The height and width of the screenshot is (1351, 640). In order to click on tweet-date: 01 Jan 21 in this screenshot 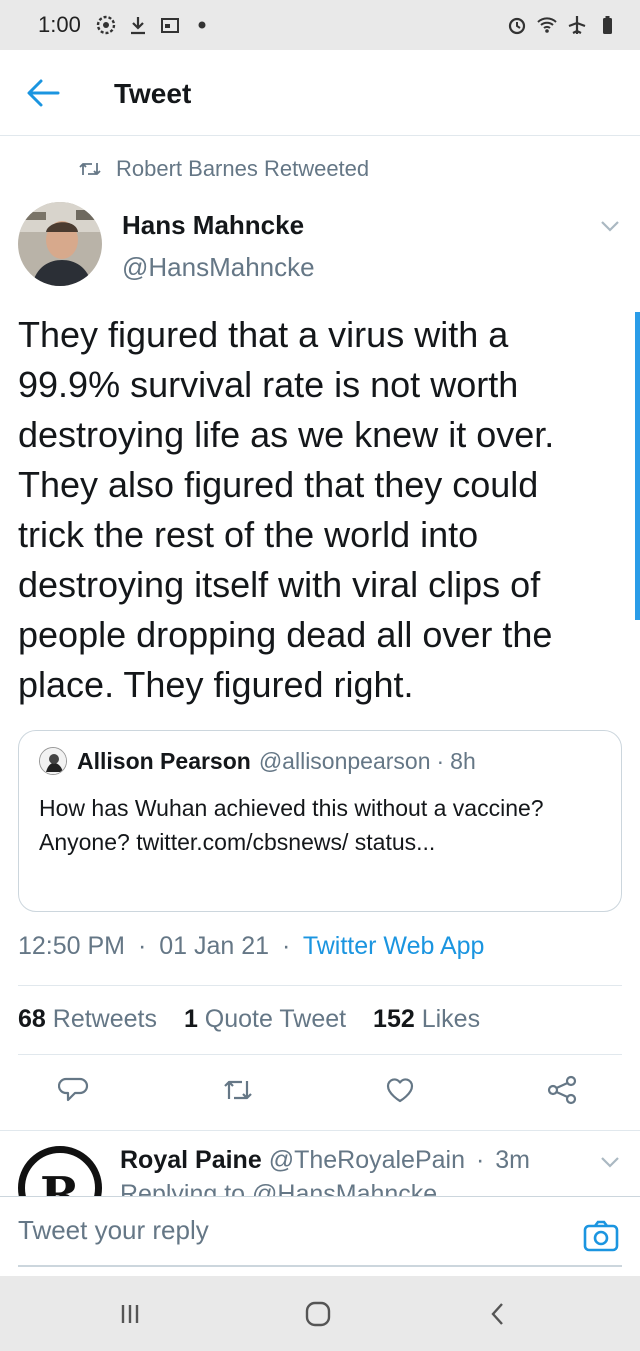, I will do `click(214, 946)`.